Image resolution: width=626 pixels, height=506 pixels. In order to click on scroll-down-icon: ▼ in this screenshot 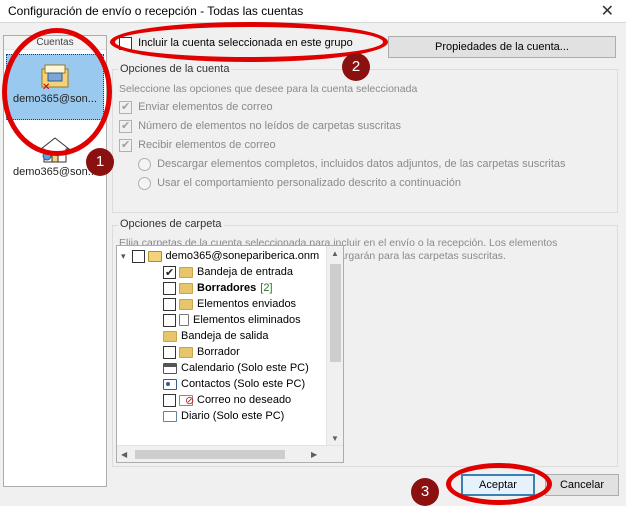, I will do `click(335, 438)`.